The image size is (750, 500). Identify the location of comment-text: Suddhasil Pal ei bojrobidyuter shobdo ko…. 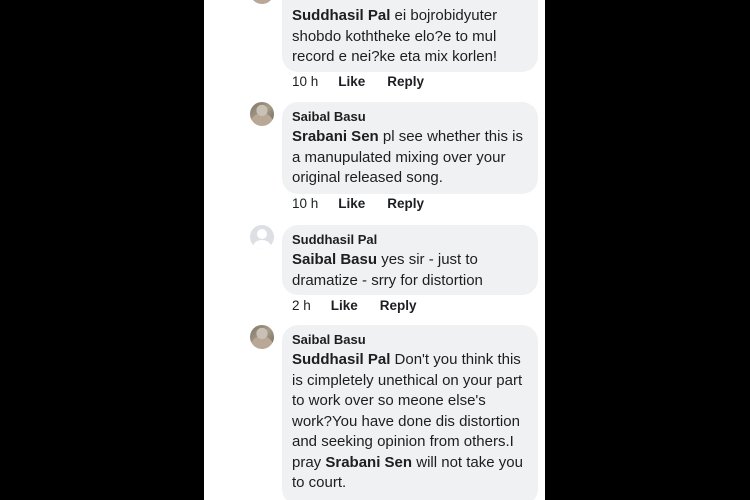
(395, 36).